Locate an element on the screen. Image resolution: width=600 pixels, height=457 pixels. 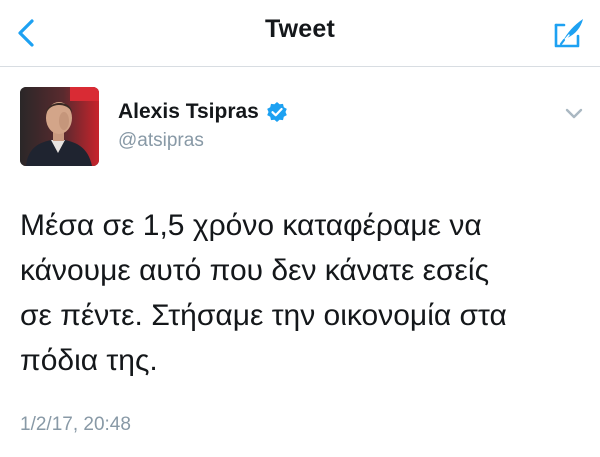
compose-tweet-icon is located at coordinates (568, 33).